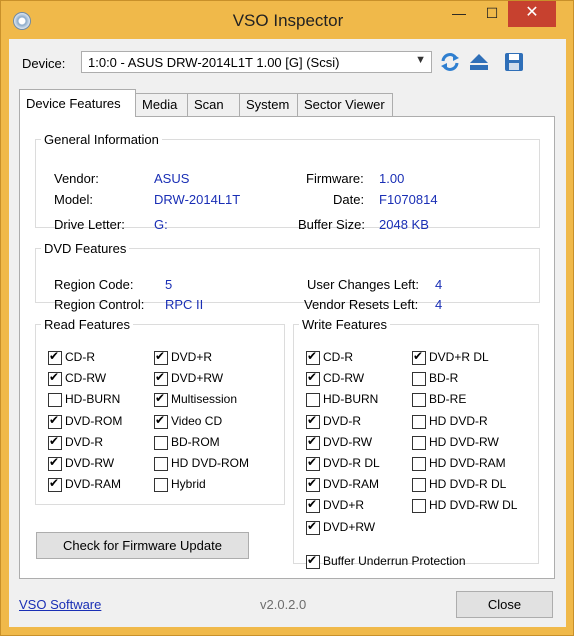 This screenshot has height=636, width=574. What do you see at coordinates (420, 60) in the screenshot?
I see `chevron-down-icon: ▼` at bounding box center [420, 60].